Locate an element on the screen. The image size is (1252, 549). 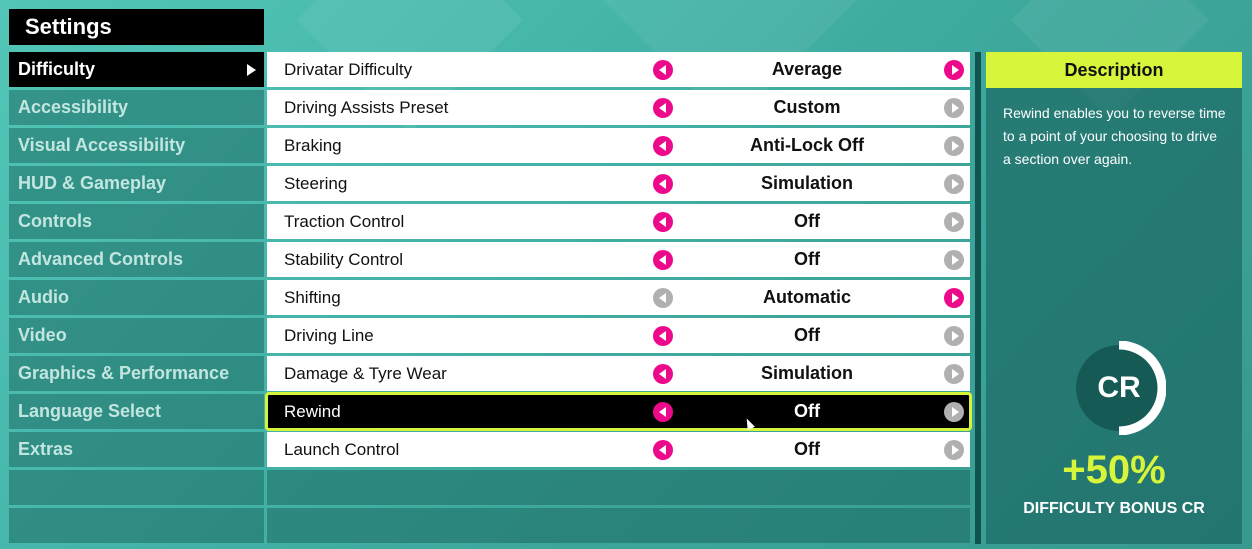
setting-label: Traction Control is located at coordinates (344, 221).